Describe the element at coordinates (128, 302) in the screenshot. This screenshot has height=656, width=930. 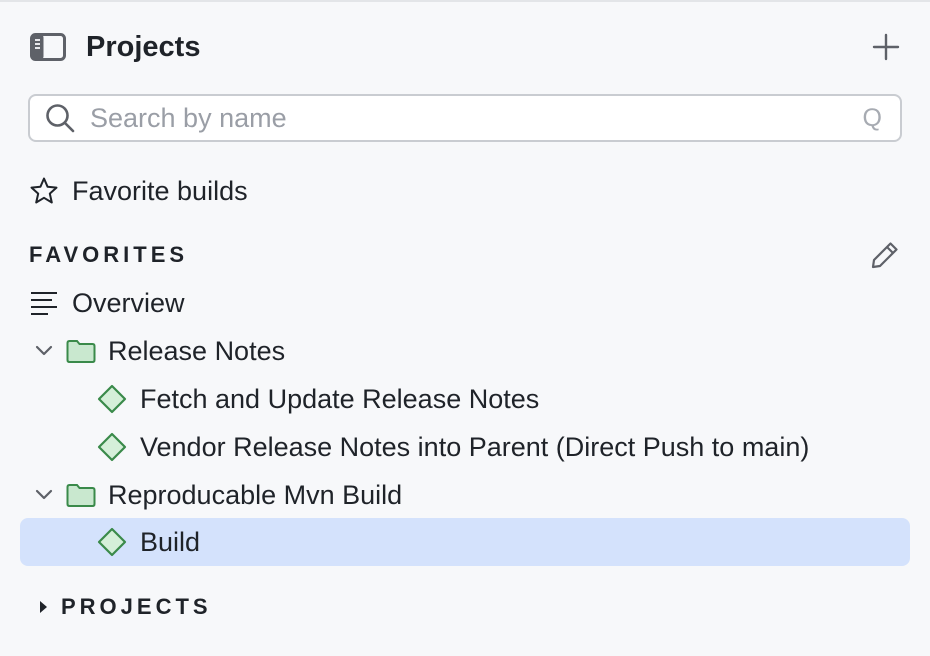
I see `overview-label: Overview` at that location.